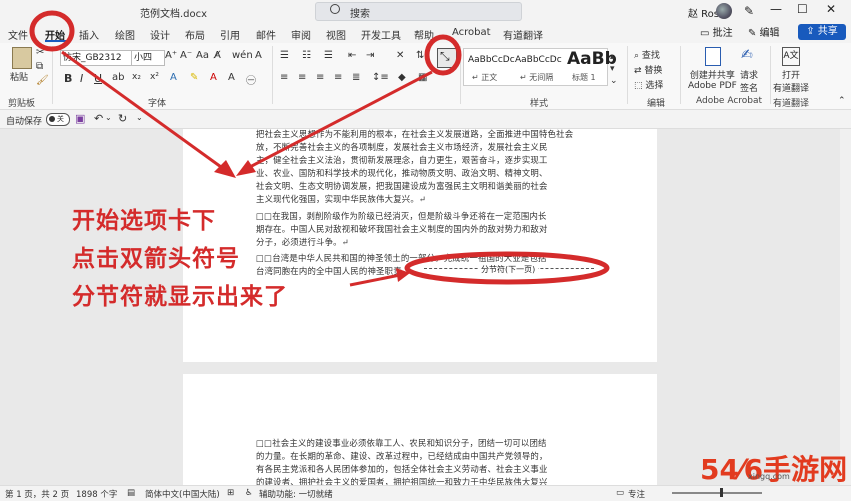 The image size is (851, 501). Describe the element at coordinates (131, 493) in the screenshot. I see `proofing-icon: ▤` at that location.